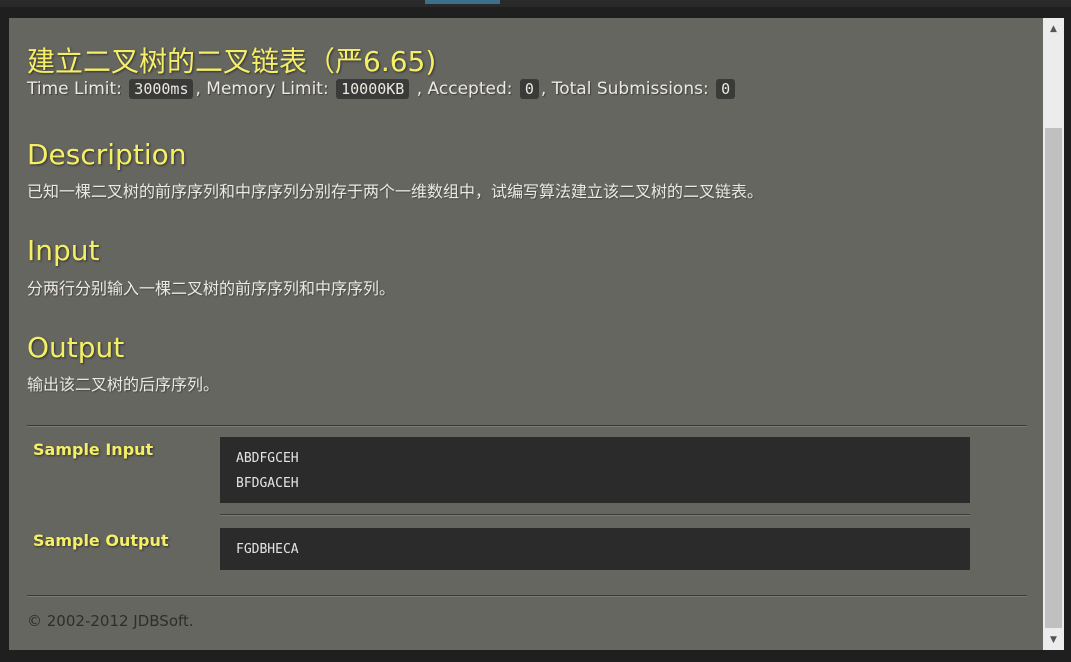  I want to click on accepted-count: 0, so click(529, 89).